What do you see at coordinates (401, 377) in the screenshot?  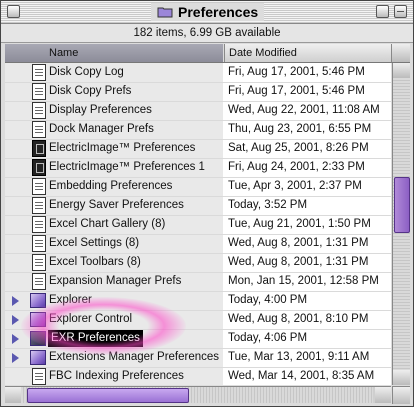 I see `scroll-down-arrow` at bounding box center [401, 377].